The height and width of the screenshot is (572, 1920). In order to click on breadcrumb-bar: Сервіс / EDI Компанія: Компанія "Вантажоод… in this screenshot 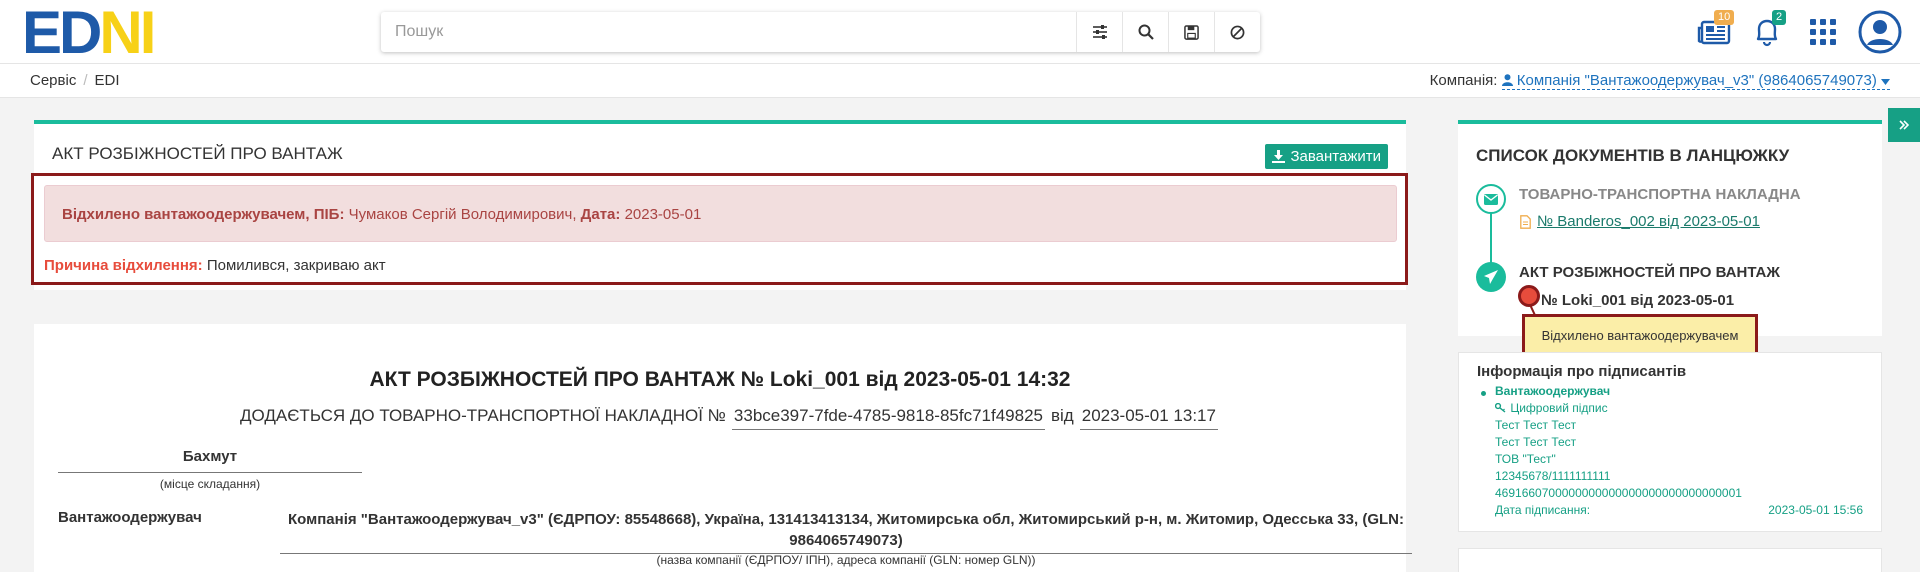, I will do `click(960, 81)`.